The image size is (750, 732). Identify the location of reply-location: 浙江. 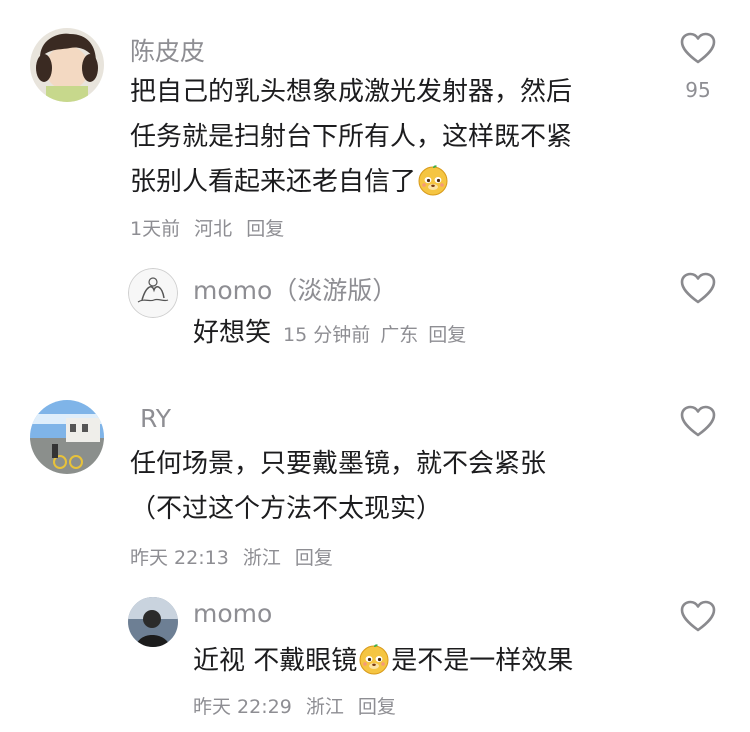
(324, 707).